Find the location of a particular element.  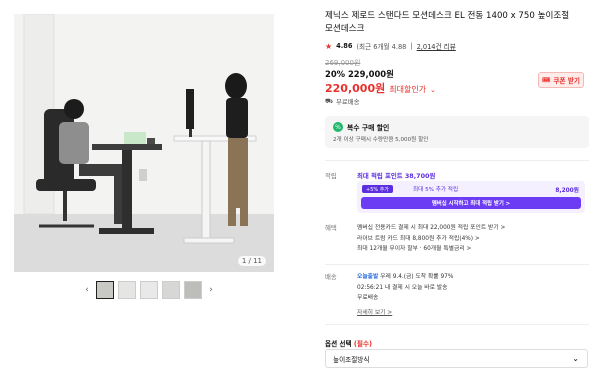

arrival-estimate: 우레 9.4.(금) 도착 확률 97% is located at coordinates (417, 277).